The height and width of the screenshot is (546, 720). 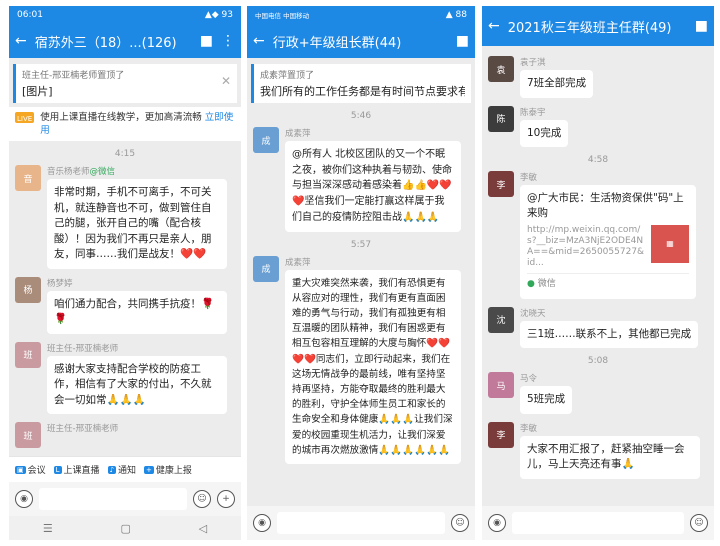 I want to click on avatar: 马, so click(x=501, y=385).